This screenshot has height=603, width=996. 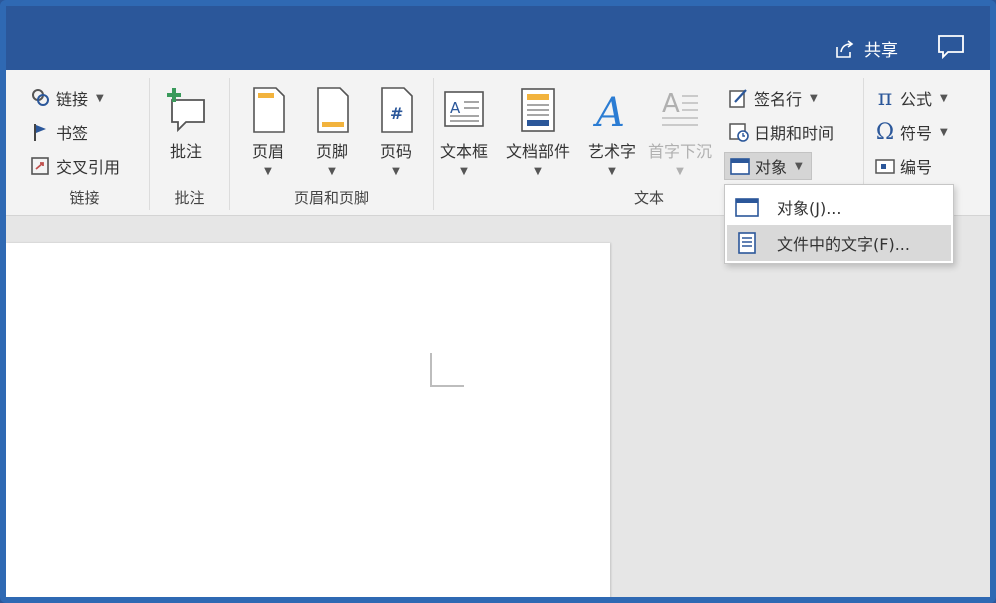 I want to click on bookmark-button: 书签, so click(x=59, y=132).